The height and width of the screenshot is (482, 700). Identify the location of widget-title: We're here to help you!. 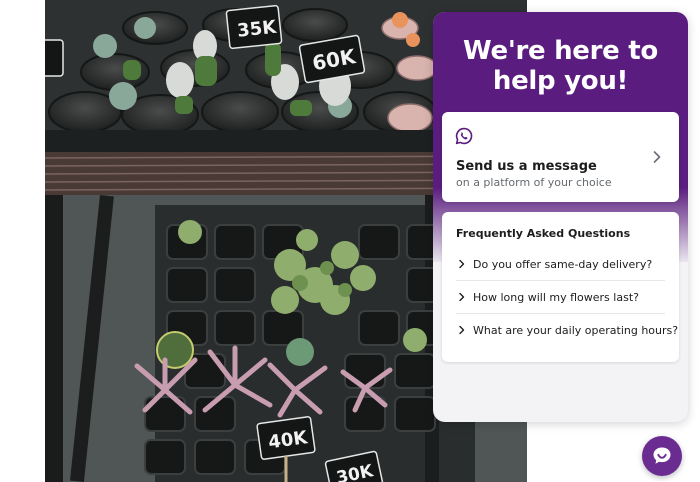
(560, 66).